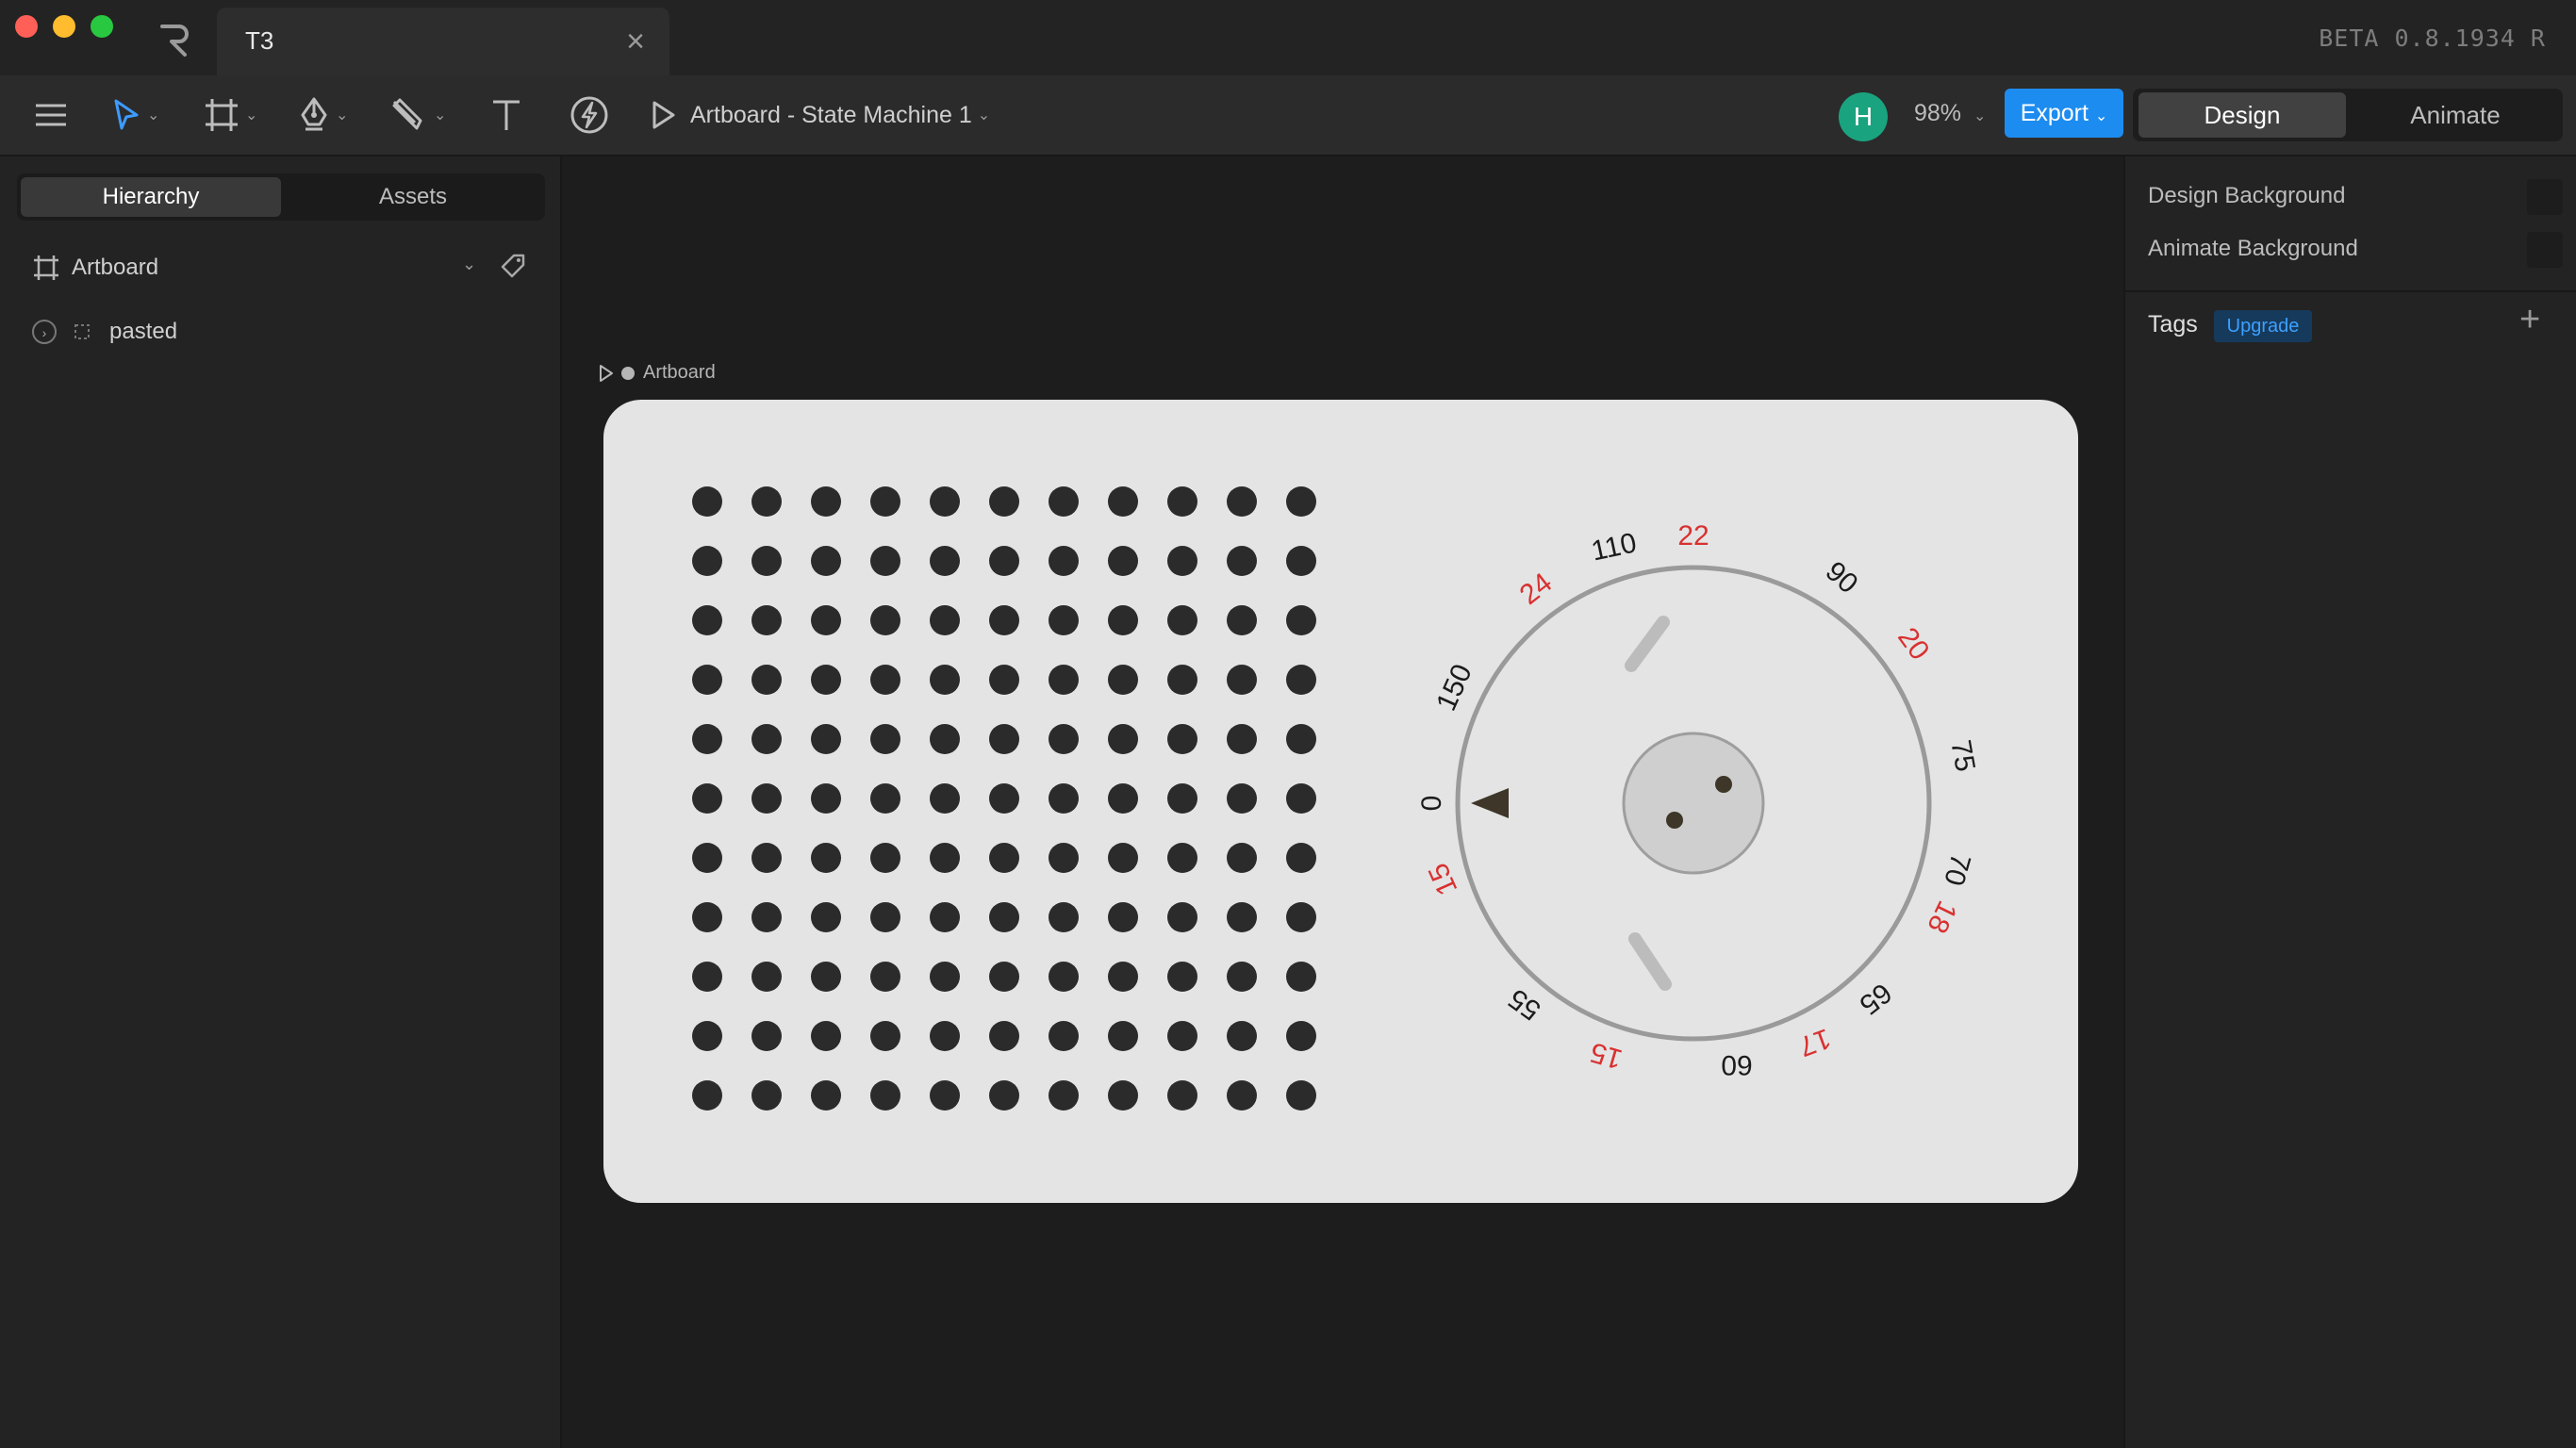 This screenshot has width=2576, height=1448. What do you see at coordinates (1962, 755) in the screenshot?
I see `dial-label: 75` at bounding box center [1962, 755].